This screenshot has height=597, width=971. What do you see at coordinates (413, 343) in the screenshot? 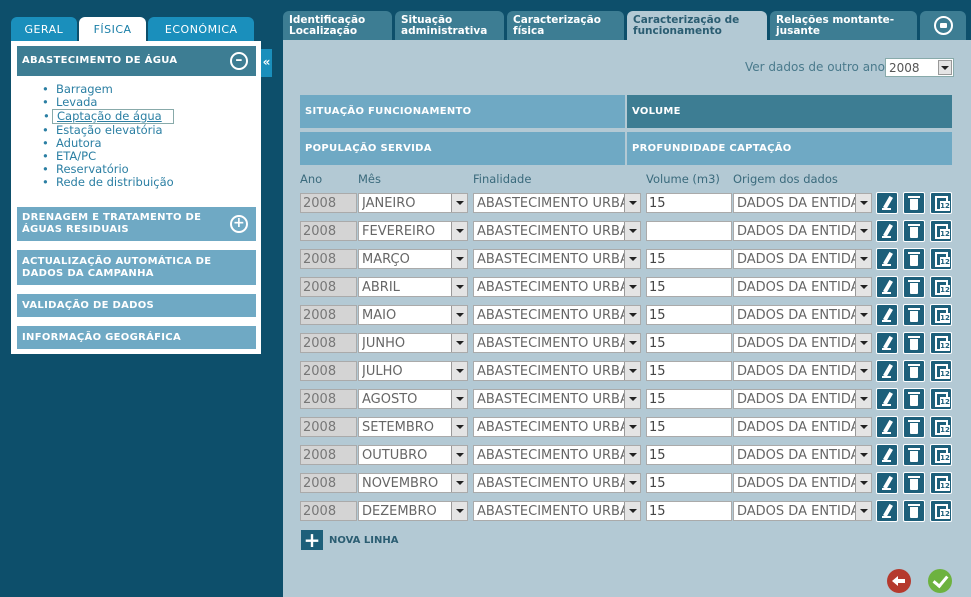
I see `row-mes-select: JUNHO` at bounding box center [413, 343].